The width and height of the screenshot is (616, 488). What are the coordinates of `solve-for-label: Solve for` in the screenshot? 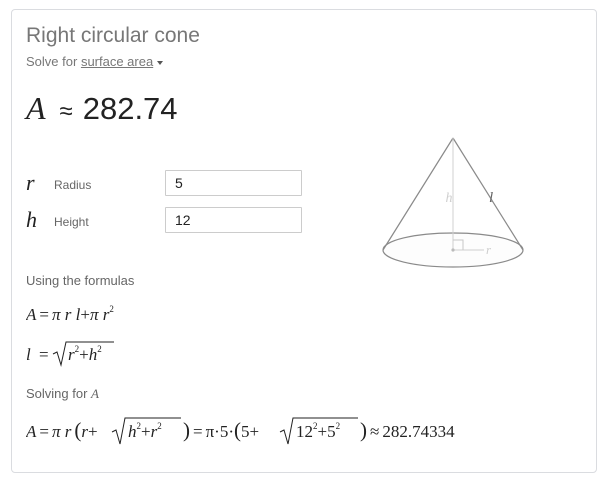 It's located at (52, 61).